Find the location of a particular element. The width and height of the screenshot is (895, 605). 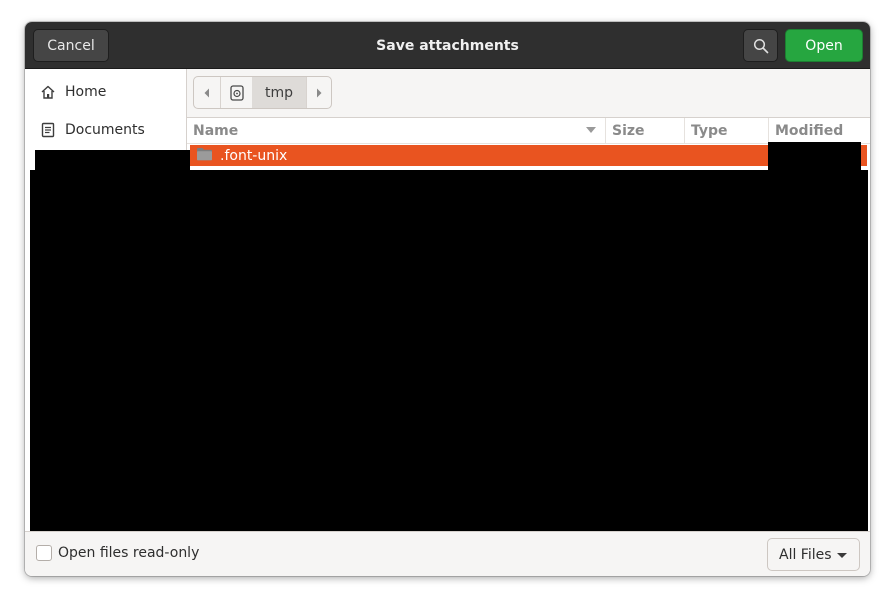

chevron-down-icon is located at coordinates (842, 555).